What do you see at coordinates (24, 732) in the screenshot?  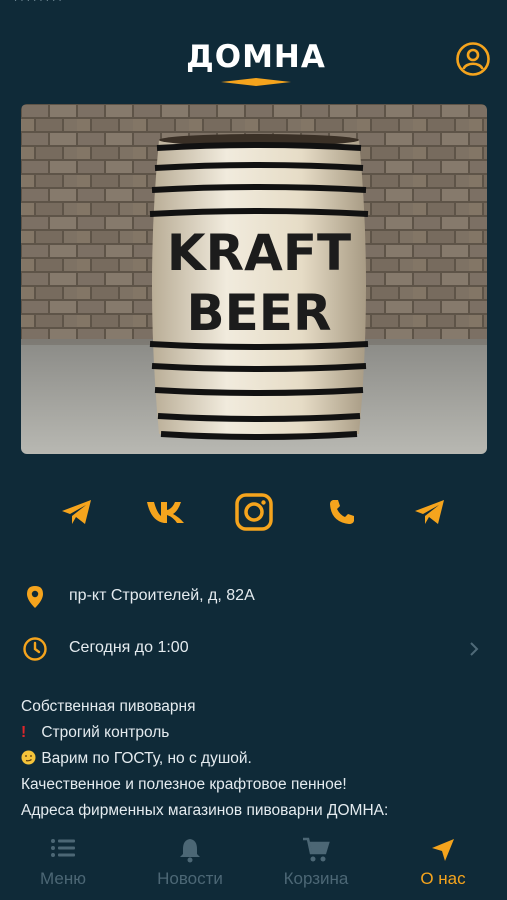 I see `exclamation-icon: !` at bounding box center [24, 732].